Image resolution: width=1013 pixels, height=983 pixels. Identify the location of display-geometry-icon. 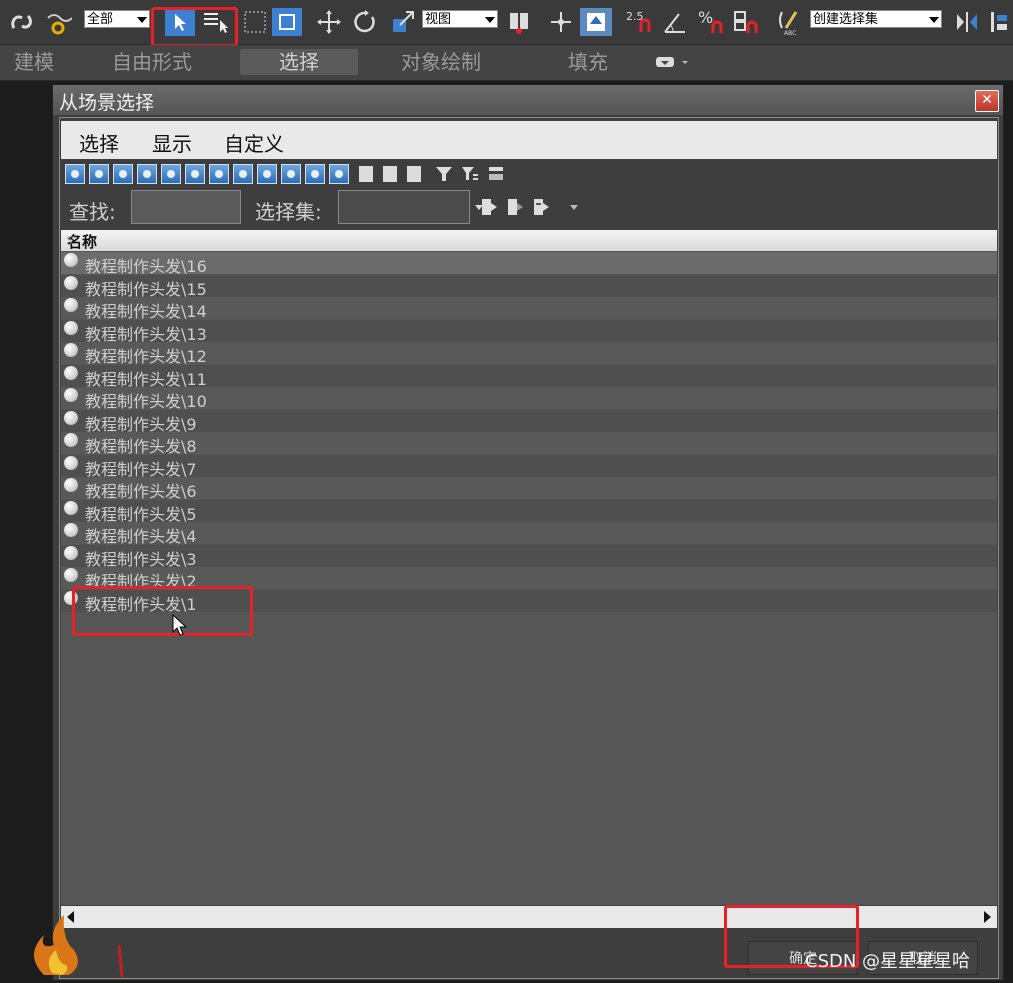
(75, 174).